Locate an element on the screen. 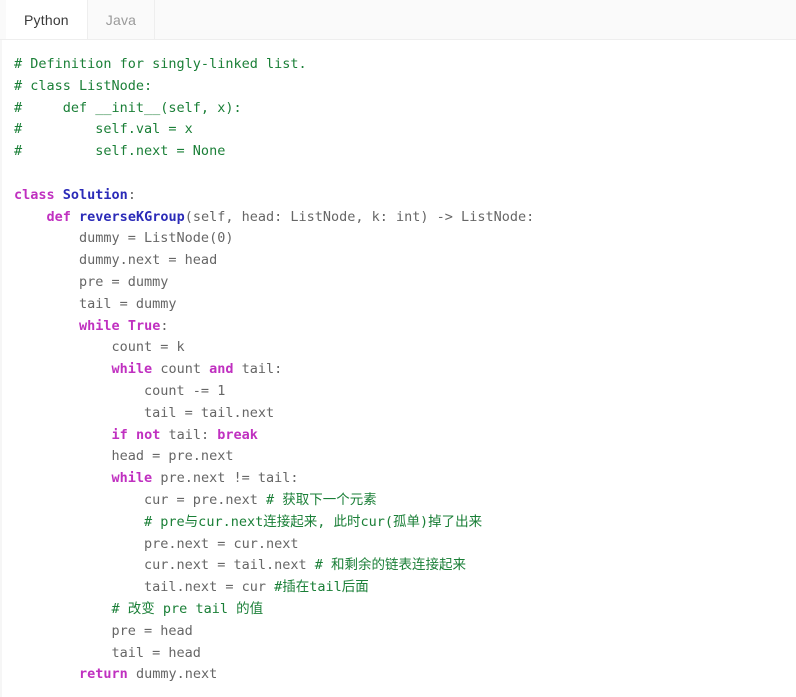 The image size is (796, 697). code-token-plain: tail = head is located at coordinates (107, 652).